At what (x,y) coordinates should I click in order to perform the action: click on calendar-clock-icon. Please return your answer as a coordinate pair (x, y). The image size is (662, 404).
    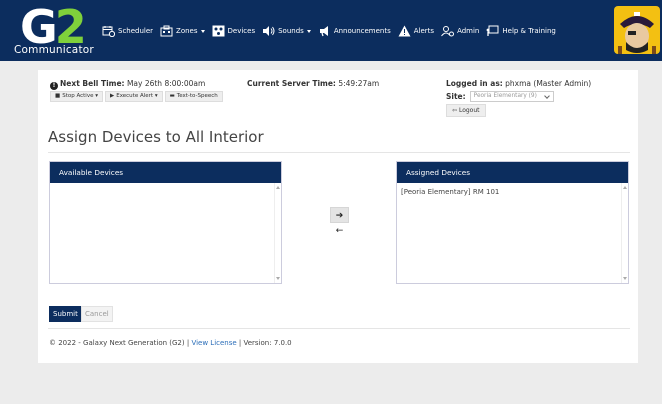
    Looking at the image, I should click on (108, 31).